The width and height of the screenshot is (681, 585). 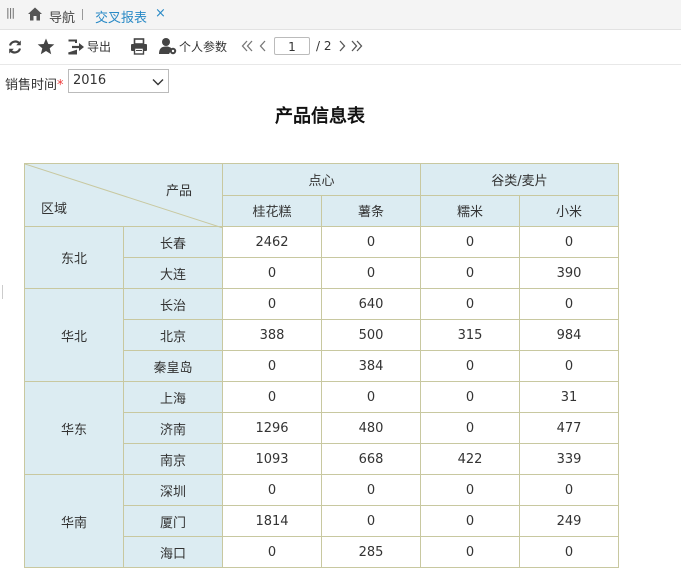 What do you see at coordinates (173, 397) in the screenshot?
I see `city-cell: 上海` at bounding box center [173, 397].